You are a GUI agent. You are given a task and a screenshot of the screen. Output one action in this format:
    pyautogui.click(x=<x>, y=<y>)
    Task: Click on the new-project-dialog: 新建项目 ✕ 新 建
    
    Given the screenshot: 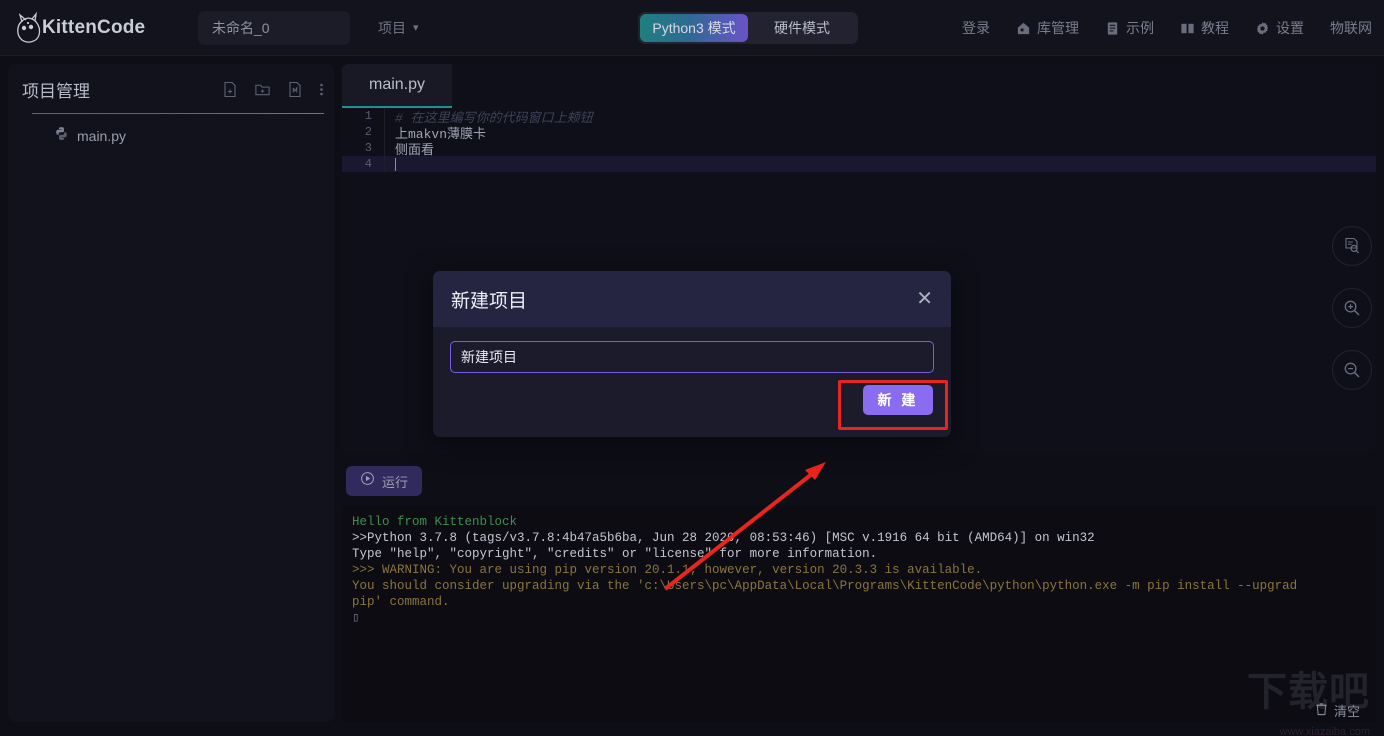 What is the action you would take?
    pyautogui.click(x=692, y=354)
    